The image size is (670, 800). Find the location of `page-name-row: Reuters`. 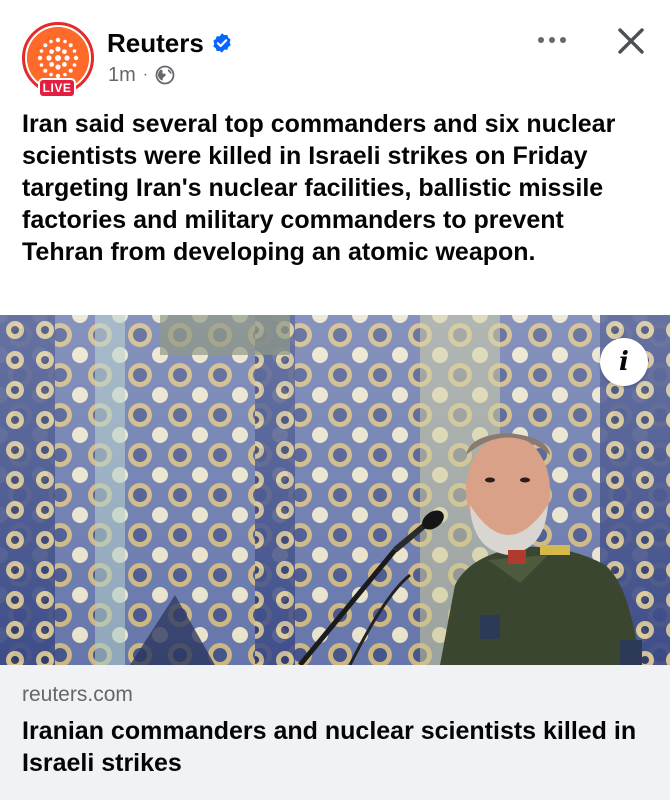

page-name-row: Reuters is located at coordinates (170, 43).